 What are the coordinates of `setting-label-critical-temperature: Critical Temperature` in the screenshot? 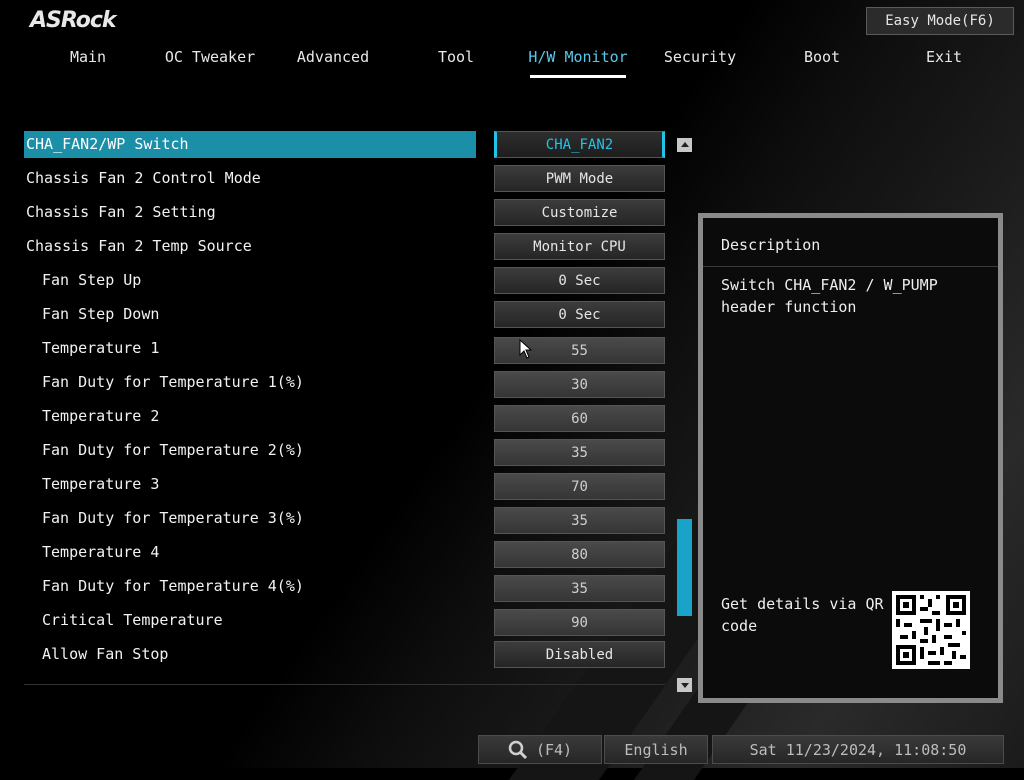 It's located at (132, 620).